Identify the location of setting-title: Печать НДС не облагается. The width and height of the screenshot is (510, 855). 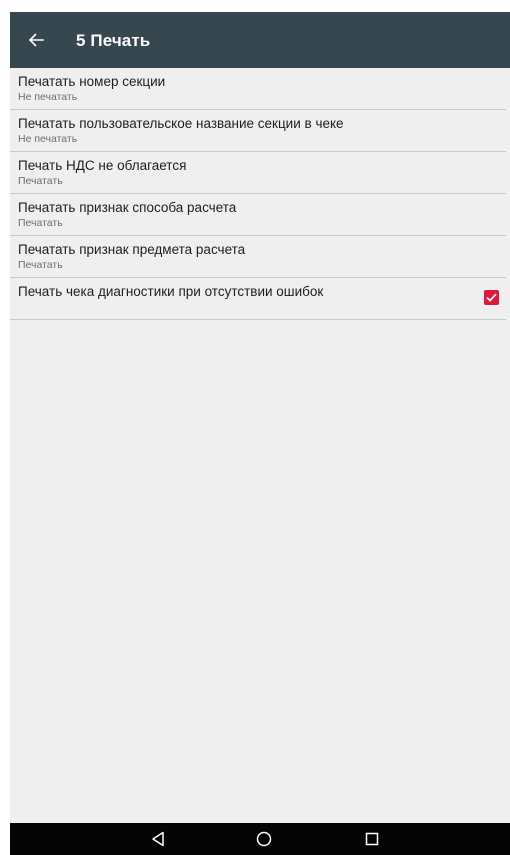
(102, 165).